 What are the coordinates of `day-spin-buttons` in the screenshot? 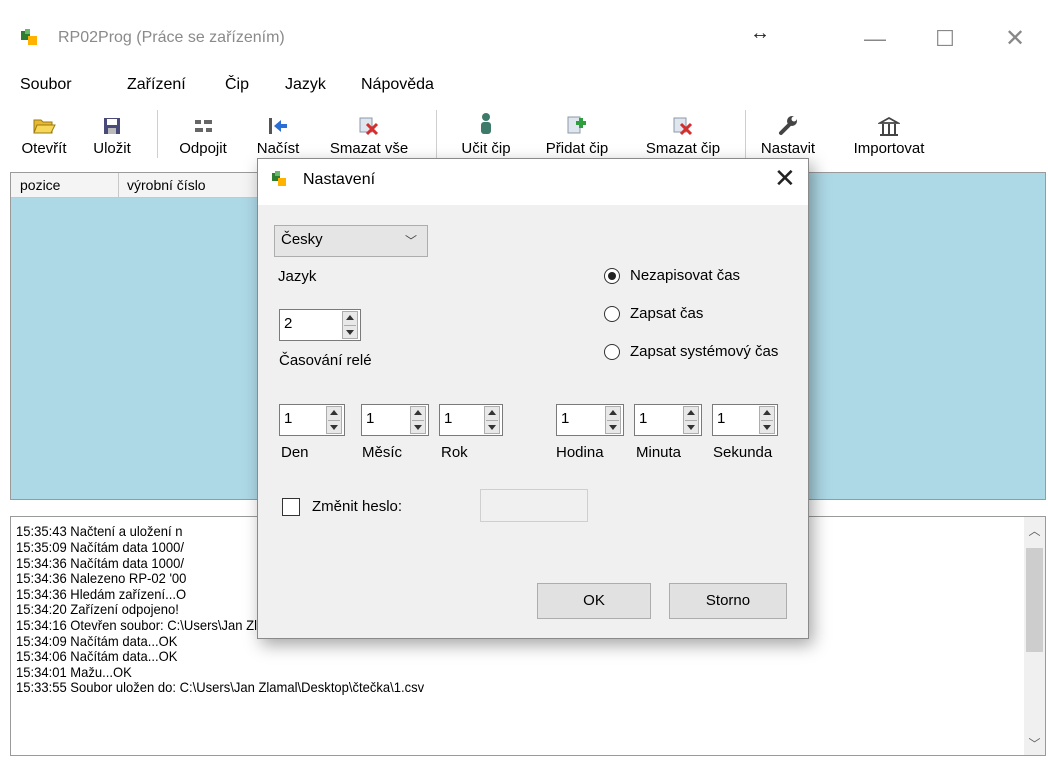 It's located at (334, 420).